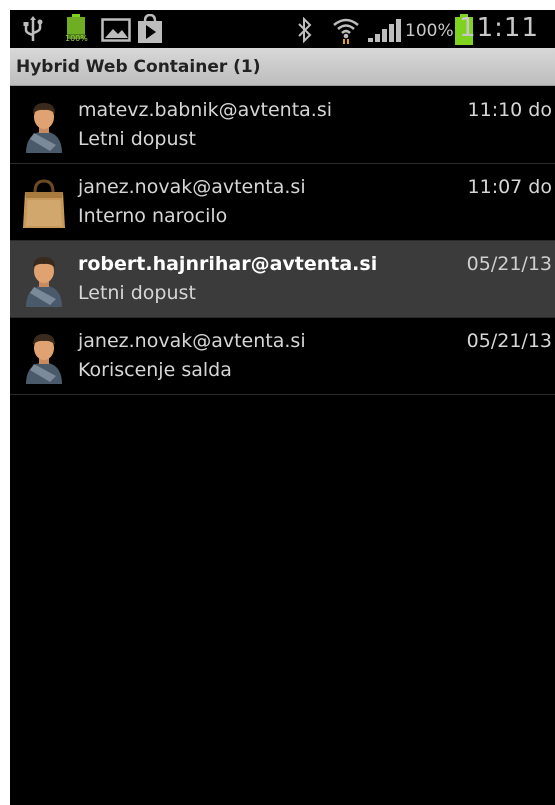 This screenshot has height=805, width=555. I want to click on image-icon, so click(116, 30).